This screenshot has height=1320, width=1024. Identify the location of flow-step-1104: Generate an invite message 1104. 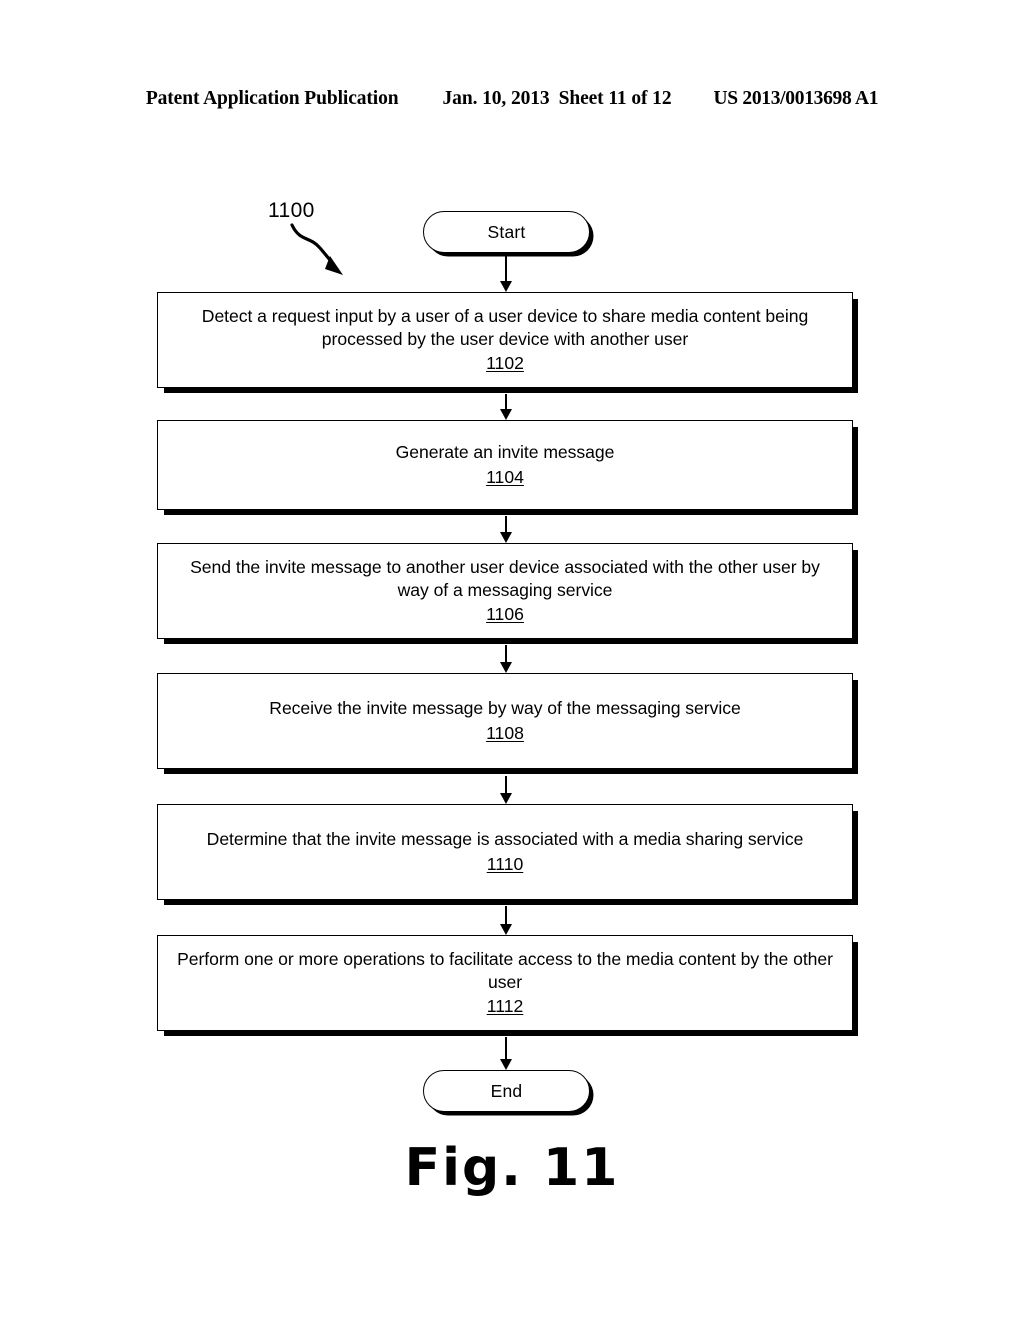
(505, 465).